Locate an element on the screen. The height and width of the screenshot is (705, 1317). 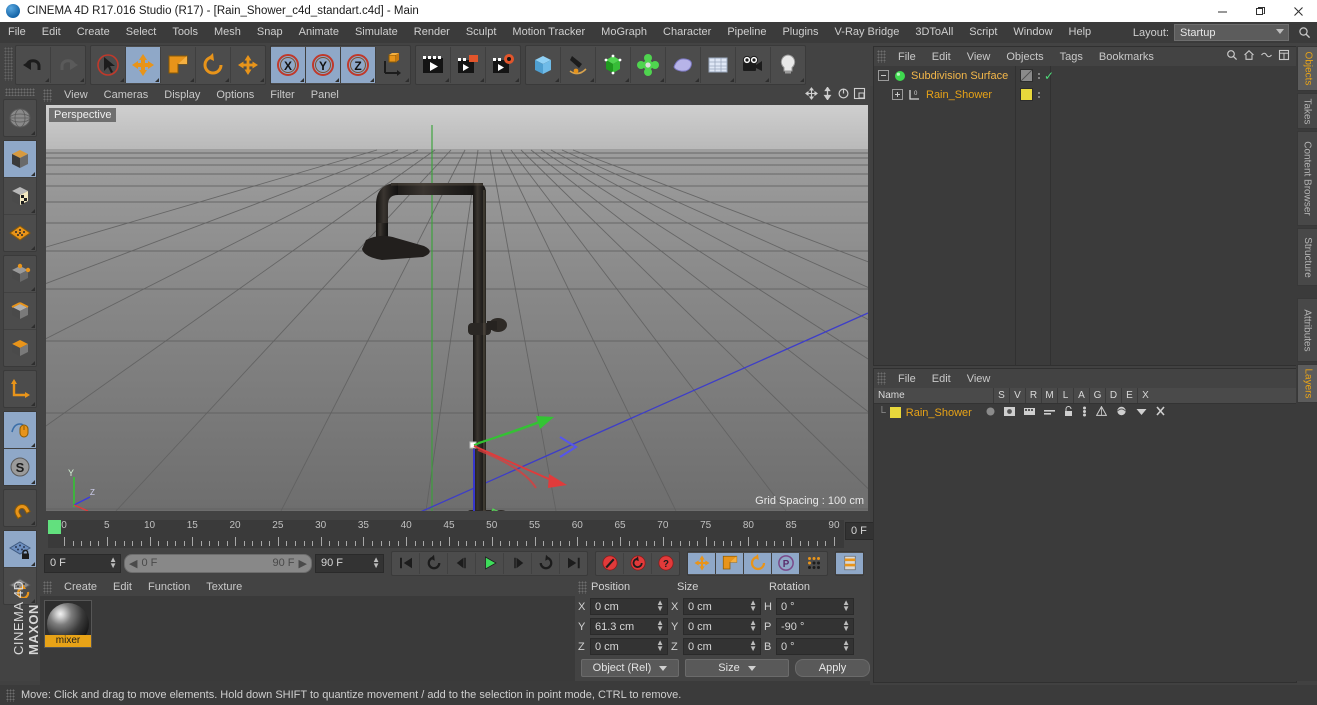
edges-mode-icon is located at coordinates (20, 311).